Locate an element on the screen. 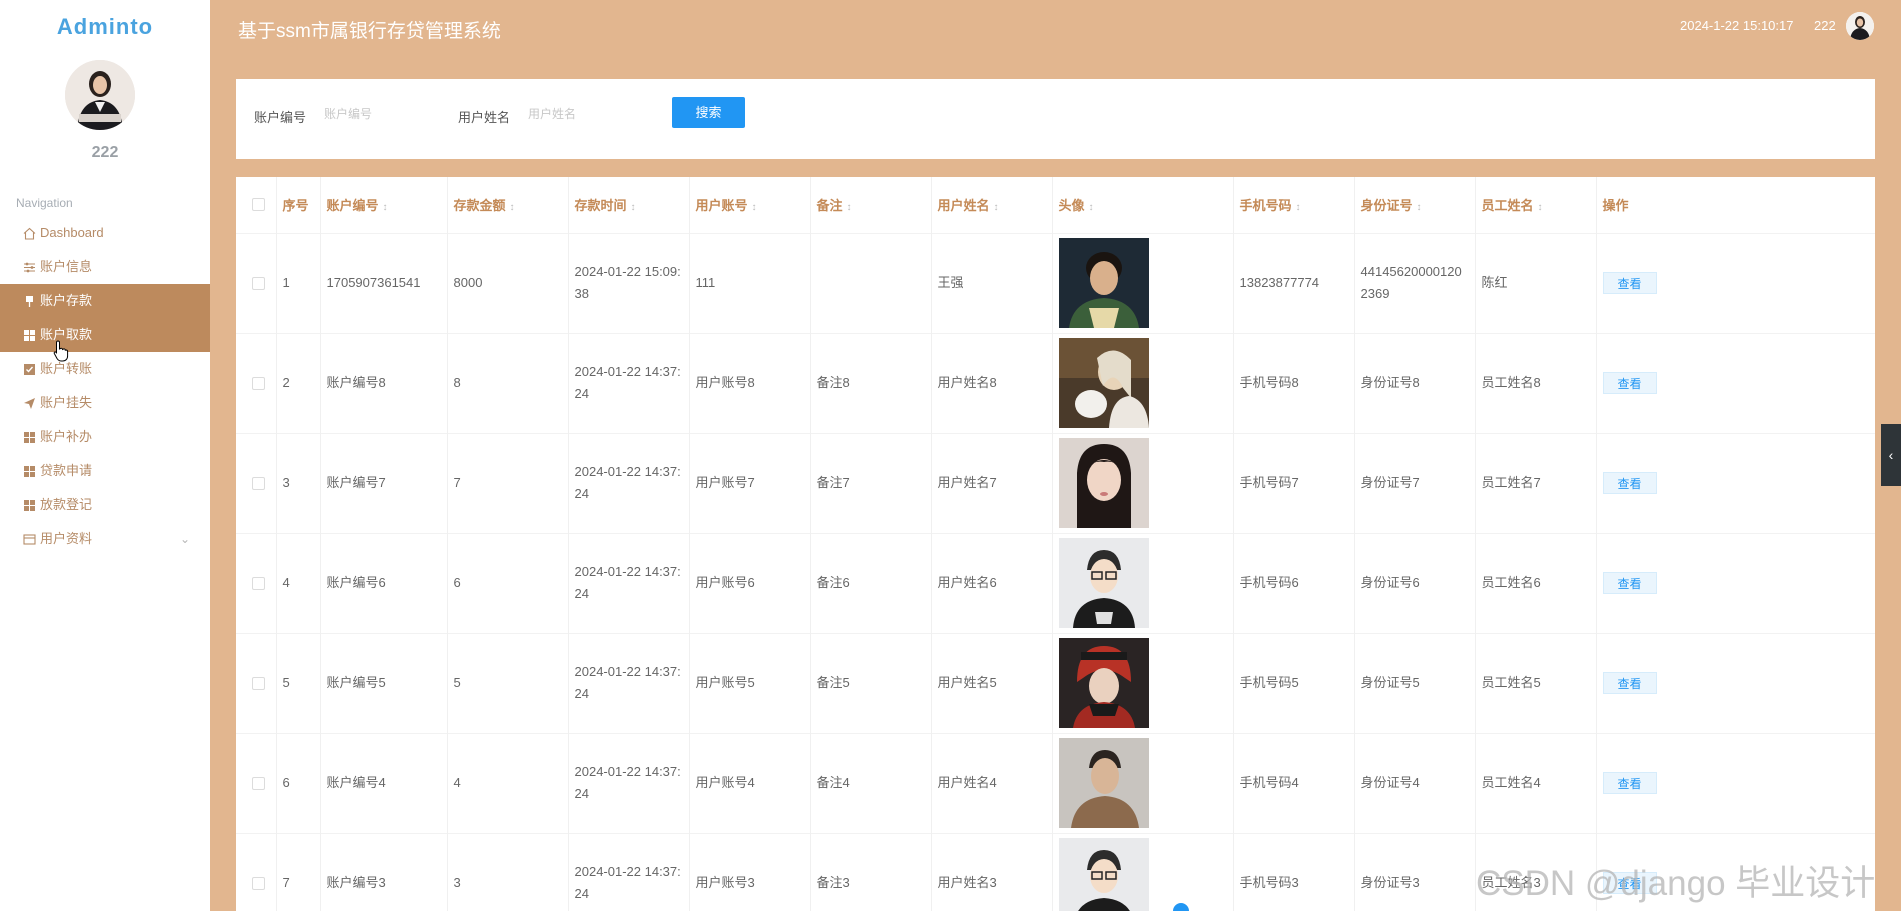 The height and width of the screenshot is (911, 1901). cell-staff: 陈红 is located at coordinates (1535, 282).